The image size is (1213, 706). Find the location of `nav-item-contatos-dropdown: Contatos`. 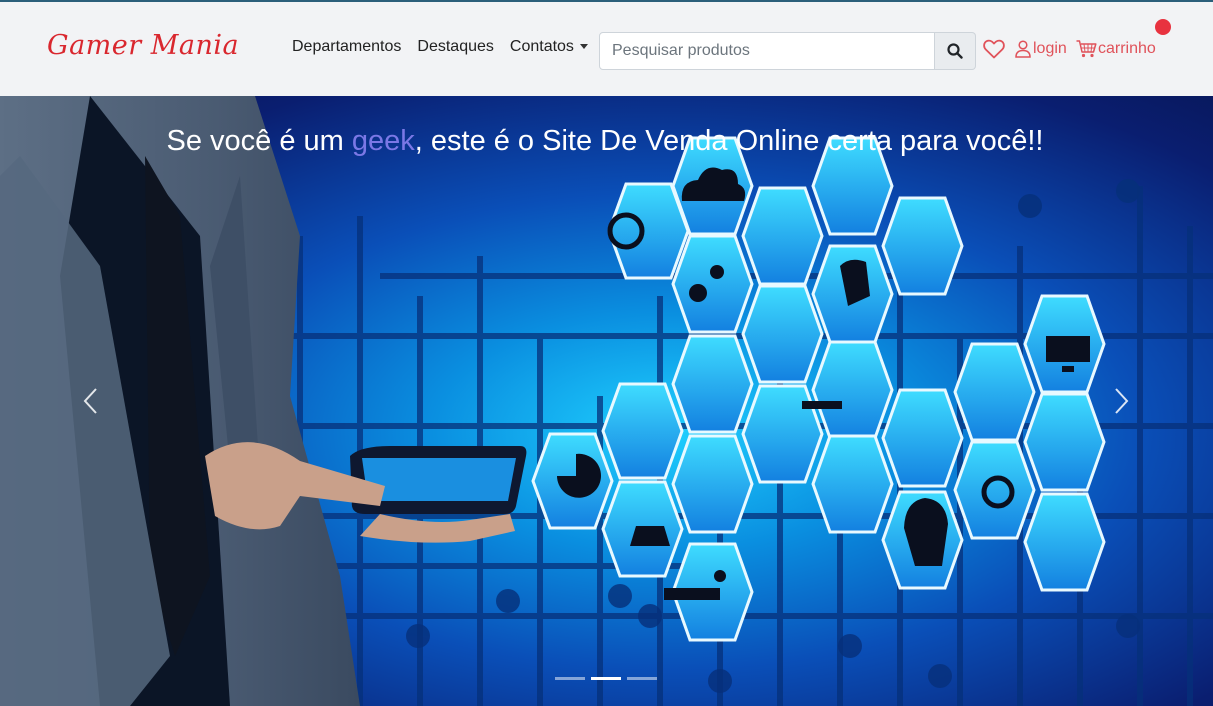

nav-item-contatos-dropdown: Contatos is located at coordinates (549, 47).